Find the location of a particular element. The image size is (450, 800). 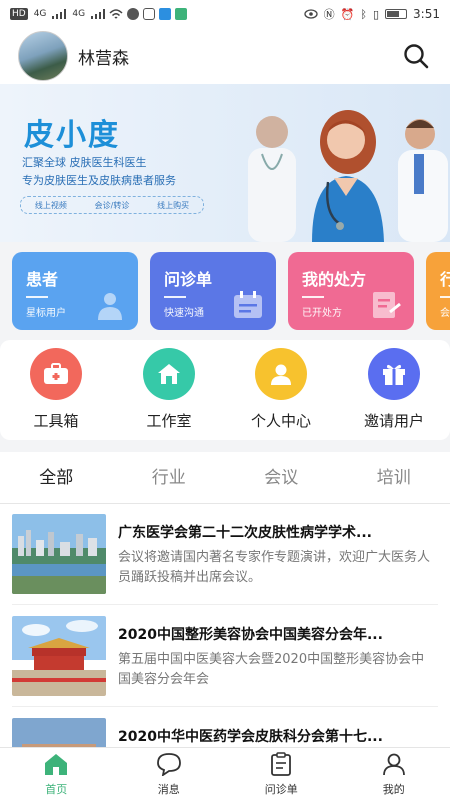

nfc-icon: Ⓝ is located at coordinates (329, 14).